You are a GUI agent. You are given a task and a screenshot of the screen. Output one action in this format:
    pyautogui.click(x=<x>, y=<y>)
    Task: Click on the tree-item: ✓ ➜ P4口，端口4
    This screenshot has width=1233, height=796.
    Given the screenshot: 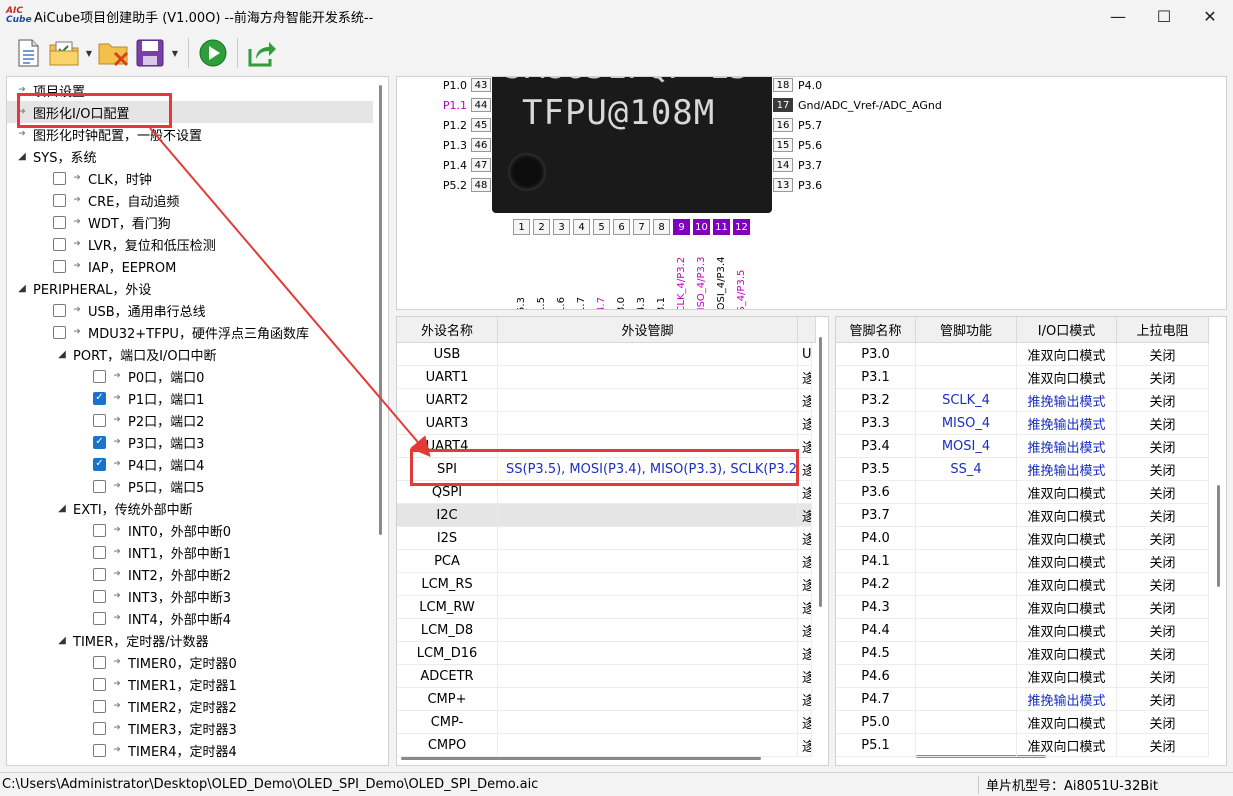 What is the action you would take?
    pyautogui.click(x=105, y=464)
    